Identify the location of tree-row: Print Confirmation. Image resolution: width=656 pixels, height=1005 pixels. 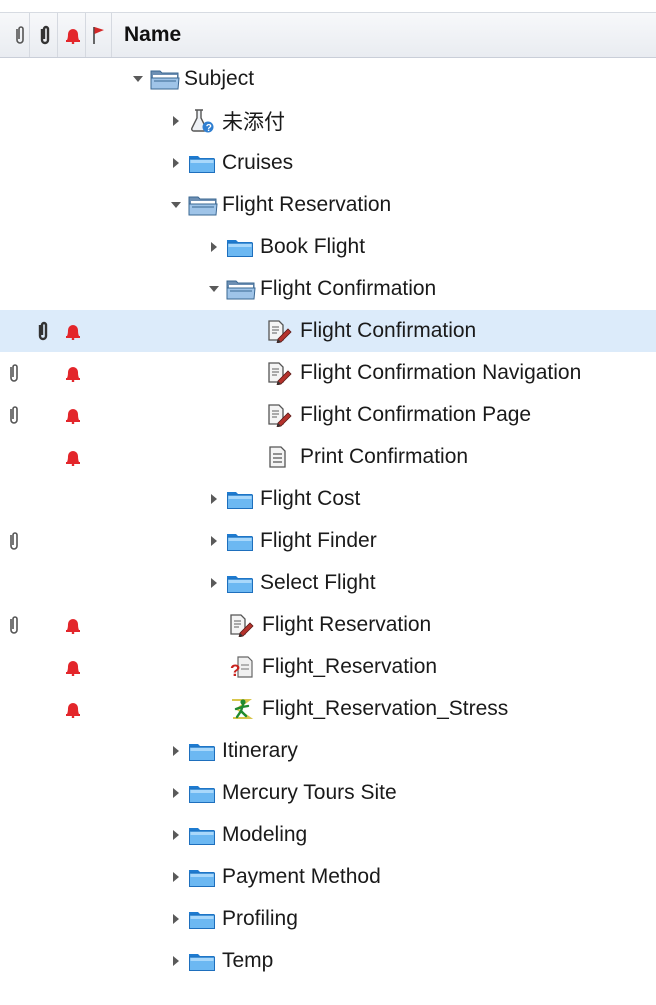
(328, 457).